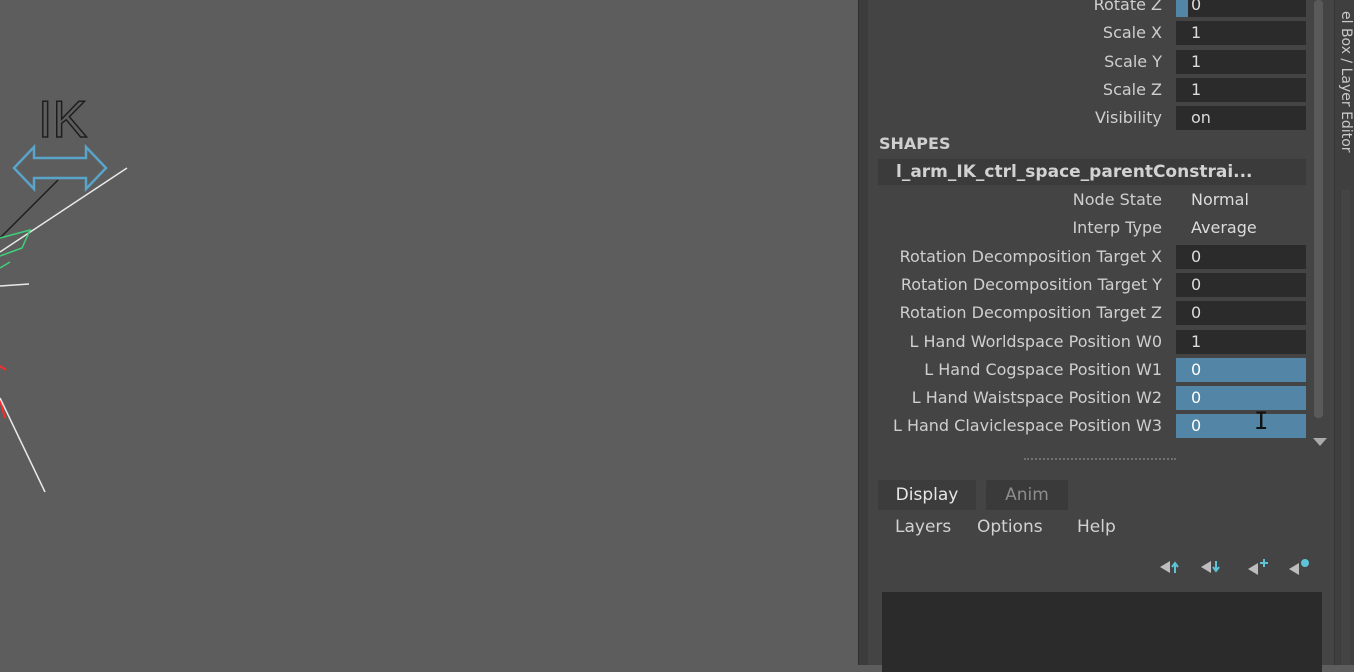  I want to click on pane-resize-grip, so click(1100, 461).